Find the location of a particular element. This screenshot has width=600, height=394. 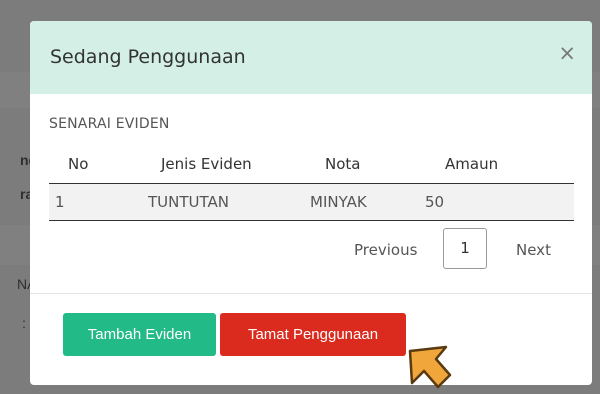

cell-nota: MINYAK is located at coordinates (338, 202).